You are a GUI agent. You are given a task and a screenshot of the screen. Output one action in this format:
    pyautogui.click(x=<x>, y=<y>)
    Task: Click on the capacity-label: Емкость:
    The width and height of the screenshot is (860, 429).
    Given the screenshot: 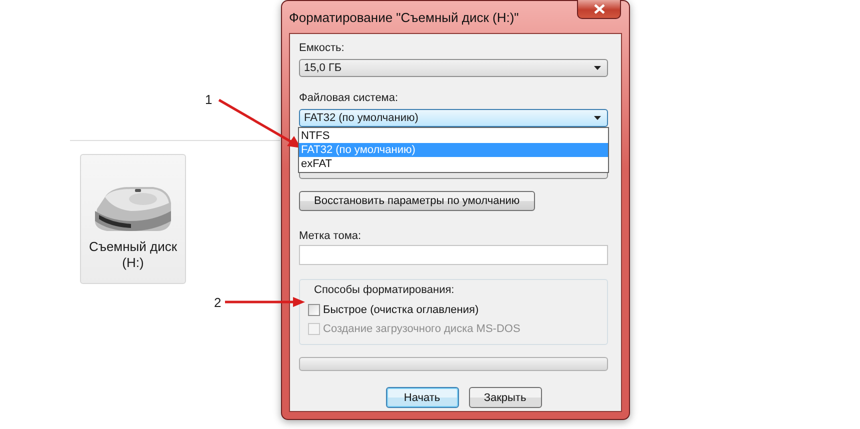 What is the action you would take?
    pyautogui.click(x=322, y=48)
    